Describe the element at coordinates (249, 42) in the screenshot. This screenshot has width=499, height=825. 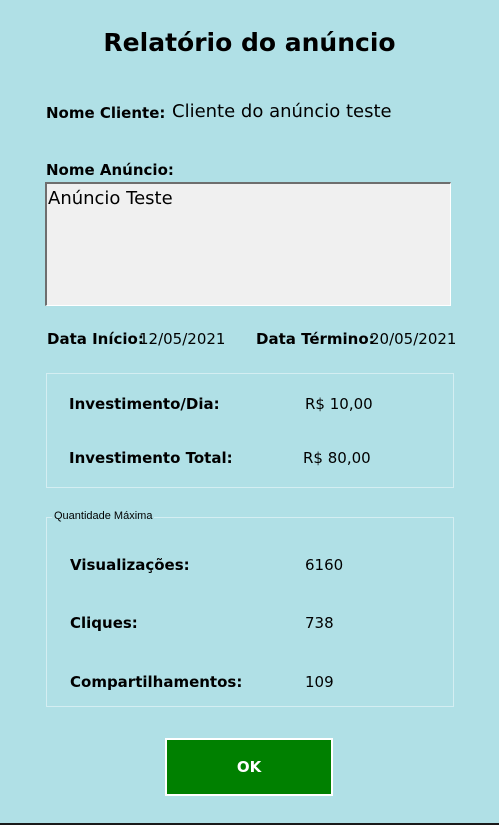
I see `page-title: Relatório do anúncio` at that location.